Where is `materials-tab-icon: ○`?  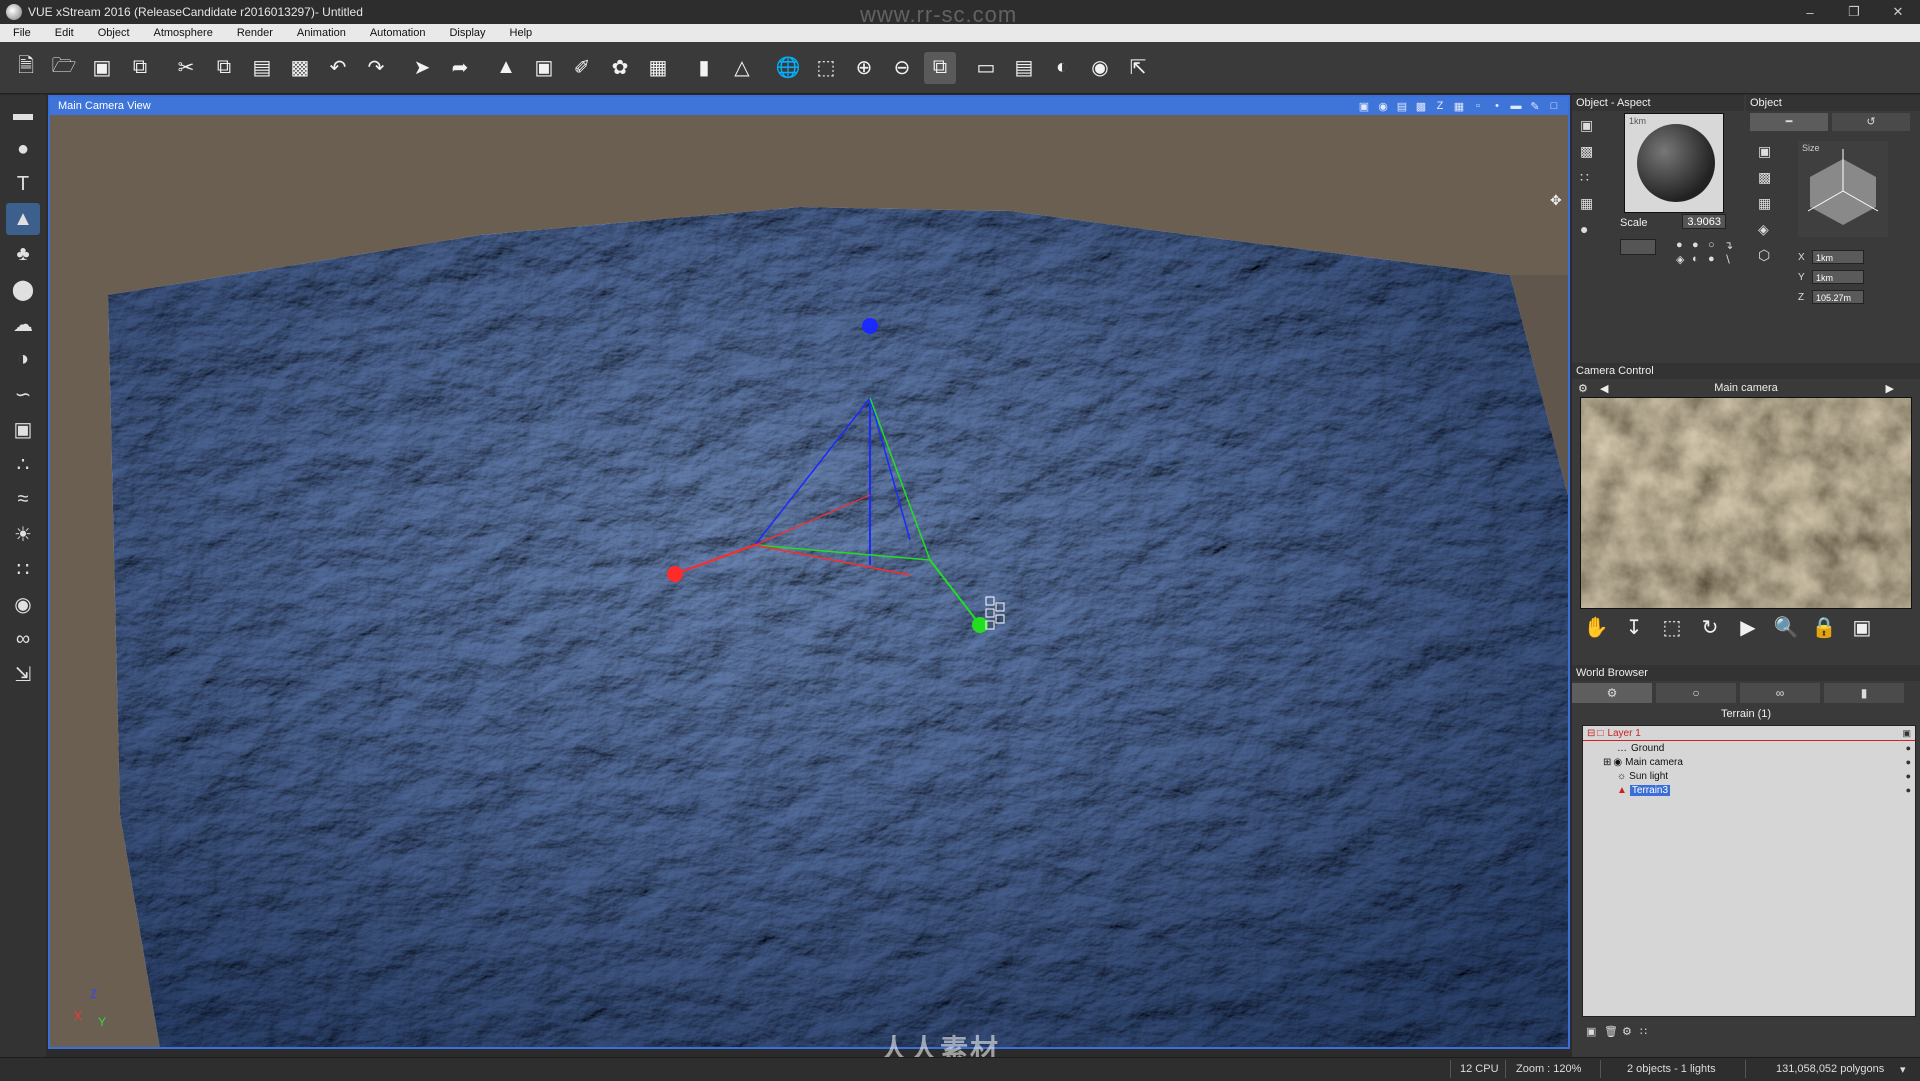
materials-tab-icon: ○ is located at coordinates (1696, 693).